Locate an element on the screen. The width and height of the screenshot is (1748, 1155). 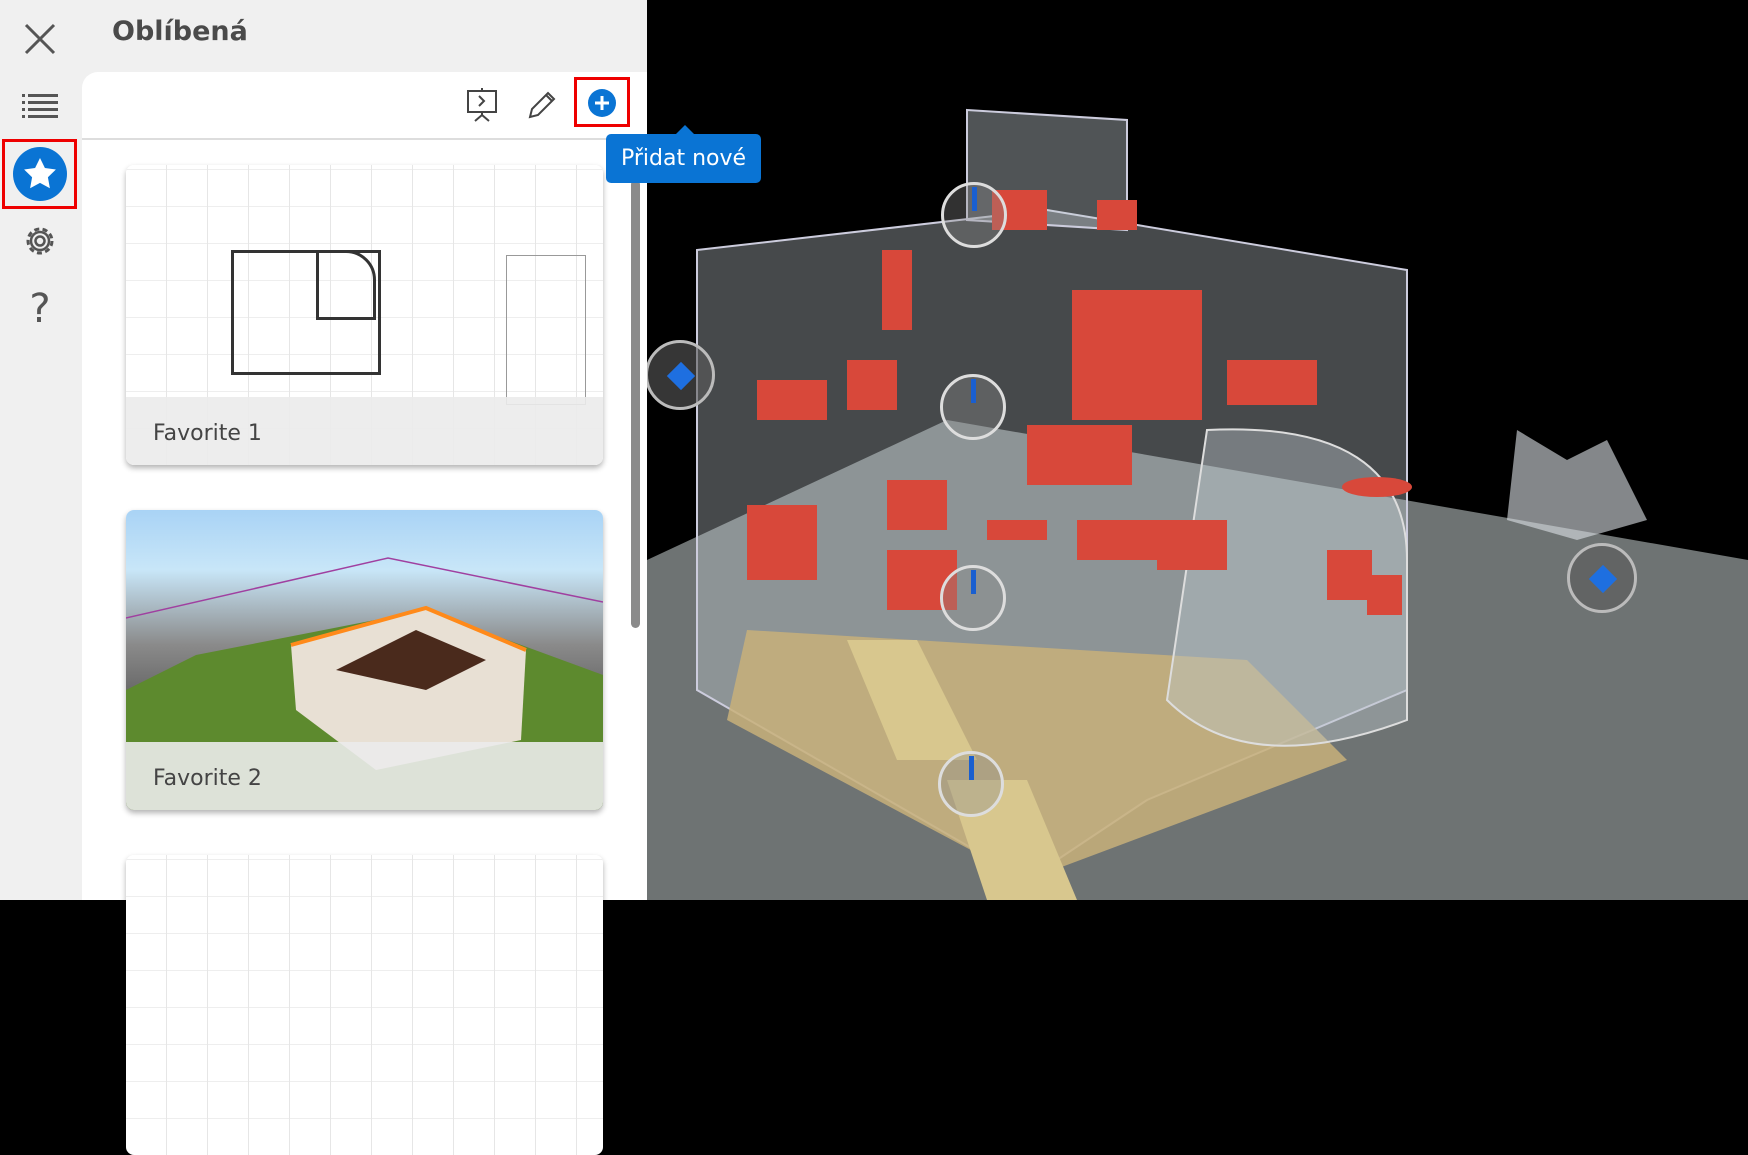
list-icon is located at coordinates (40, 106).